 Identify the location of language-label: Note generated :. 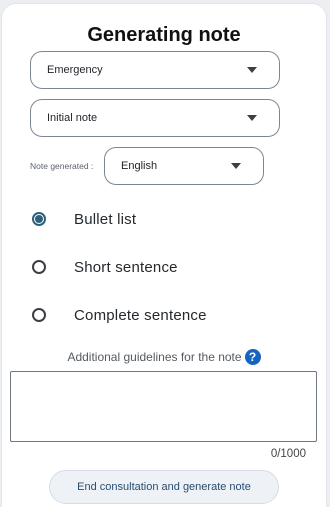
(62, 166).